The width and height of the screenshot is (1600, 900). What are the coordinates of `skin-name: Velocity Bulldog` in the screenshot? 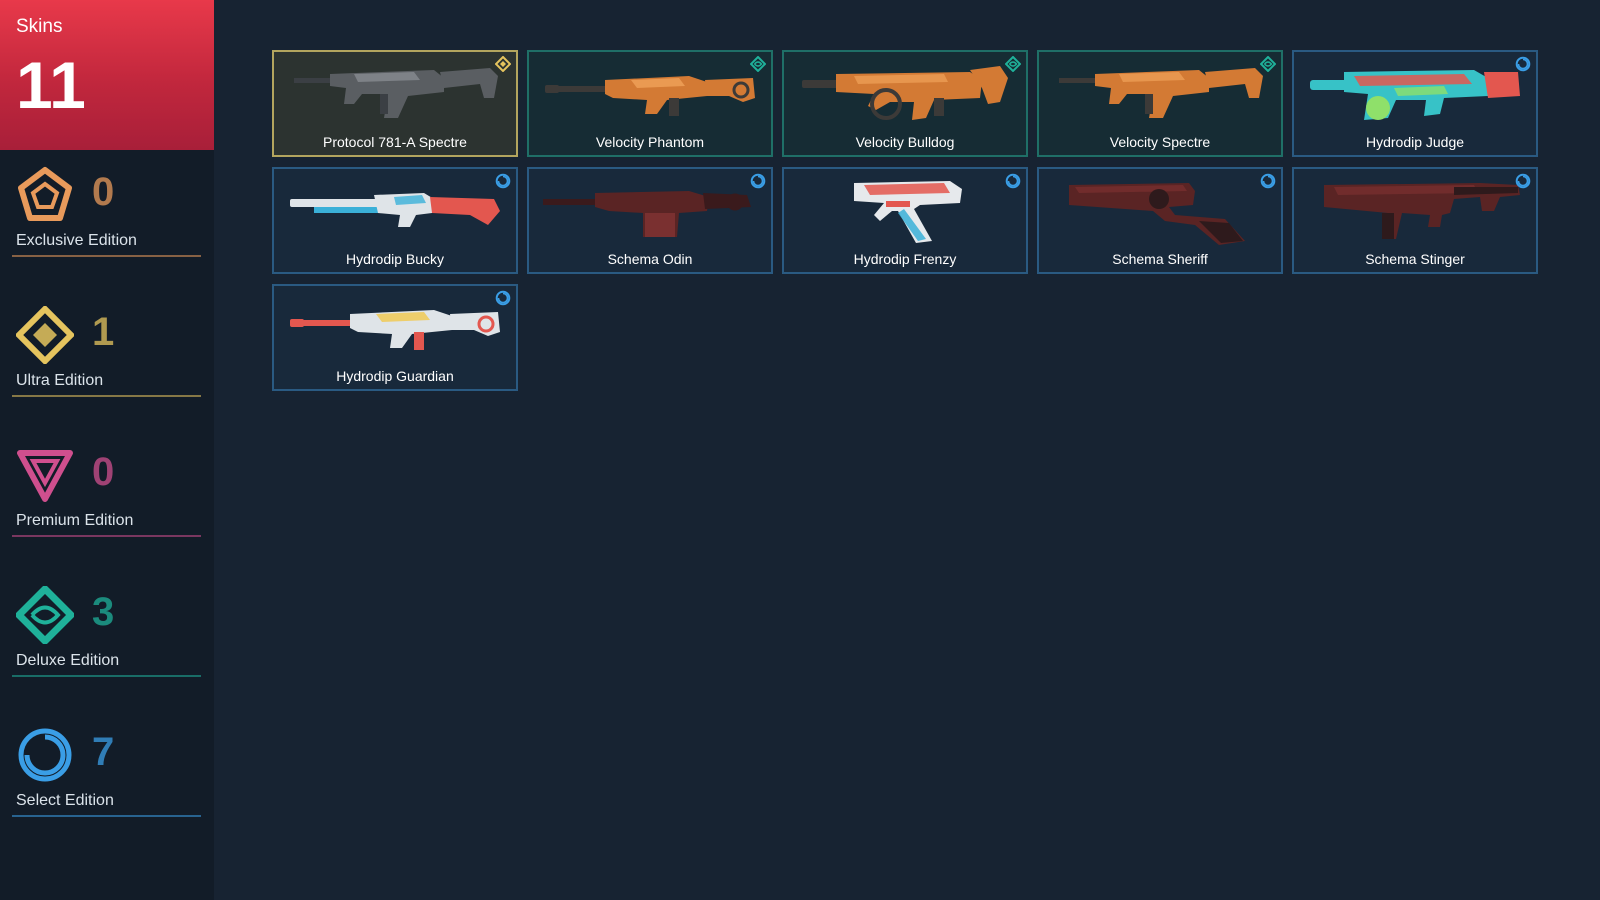 It's located at (905, 142).